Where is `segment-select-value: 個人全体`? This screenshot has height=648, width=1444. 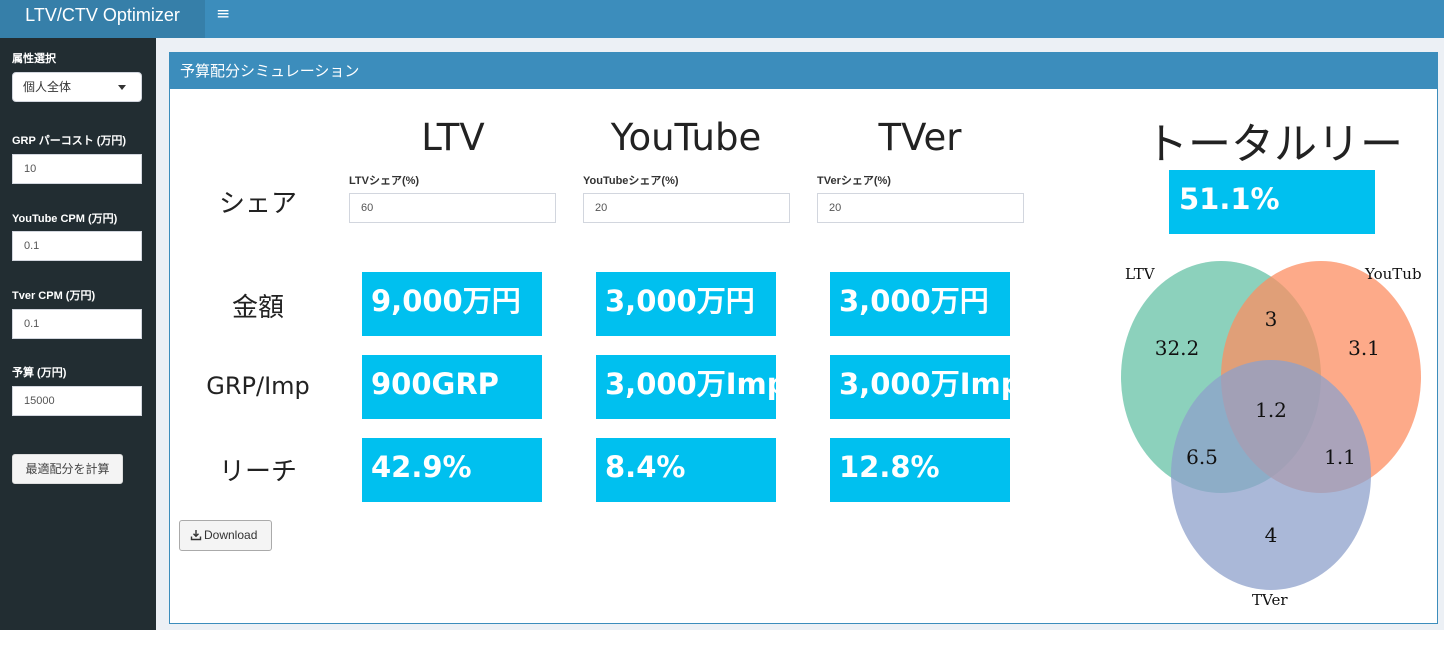
segment-select-value: 個人全体 is located at coordinates (47, 87).